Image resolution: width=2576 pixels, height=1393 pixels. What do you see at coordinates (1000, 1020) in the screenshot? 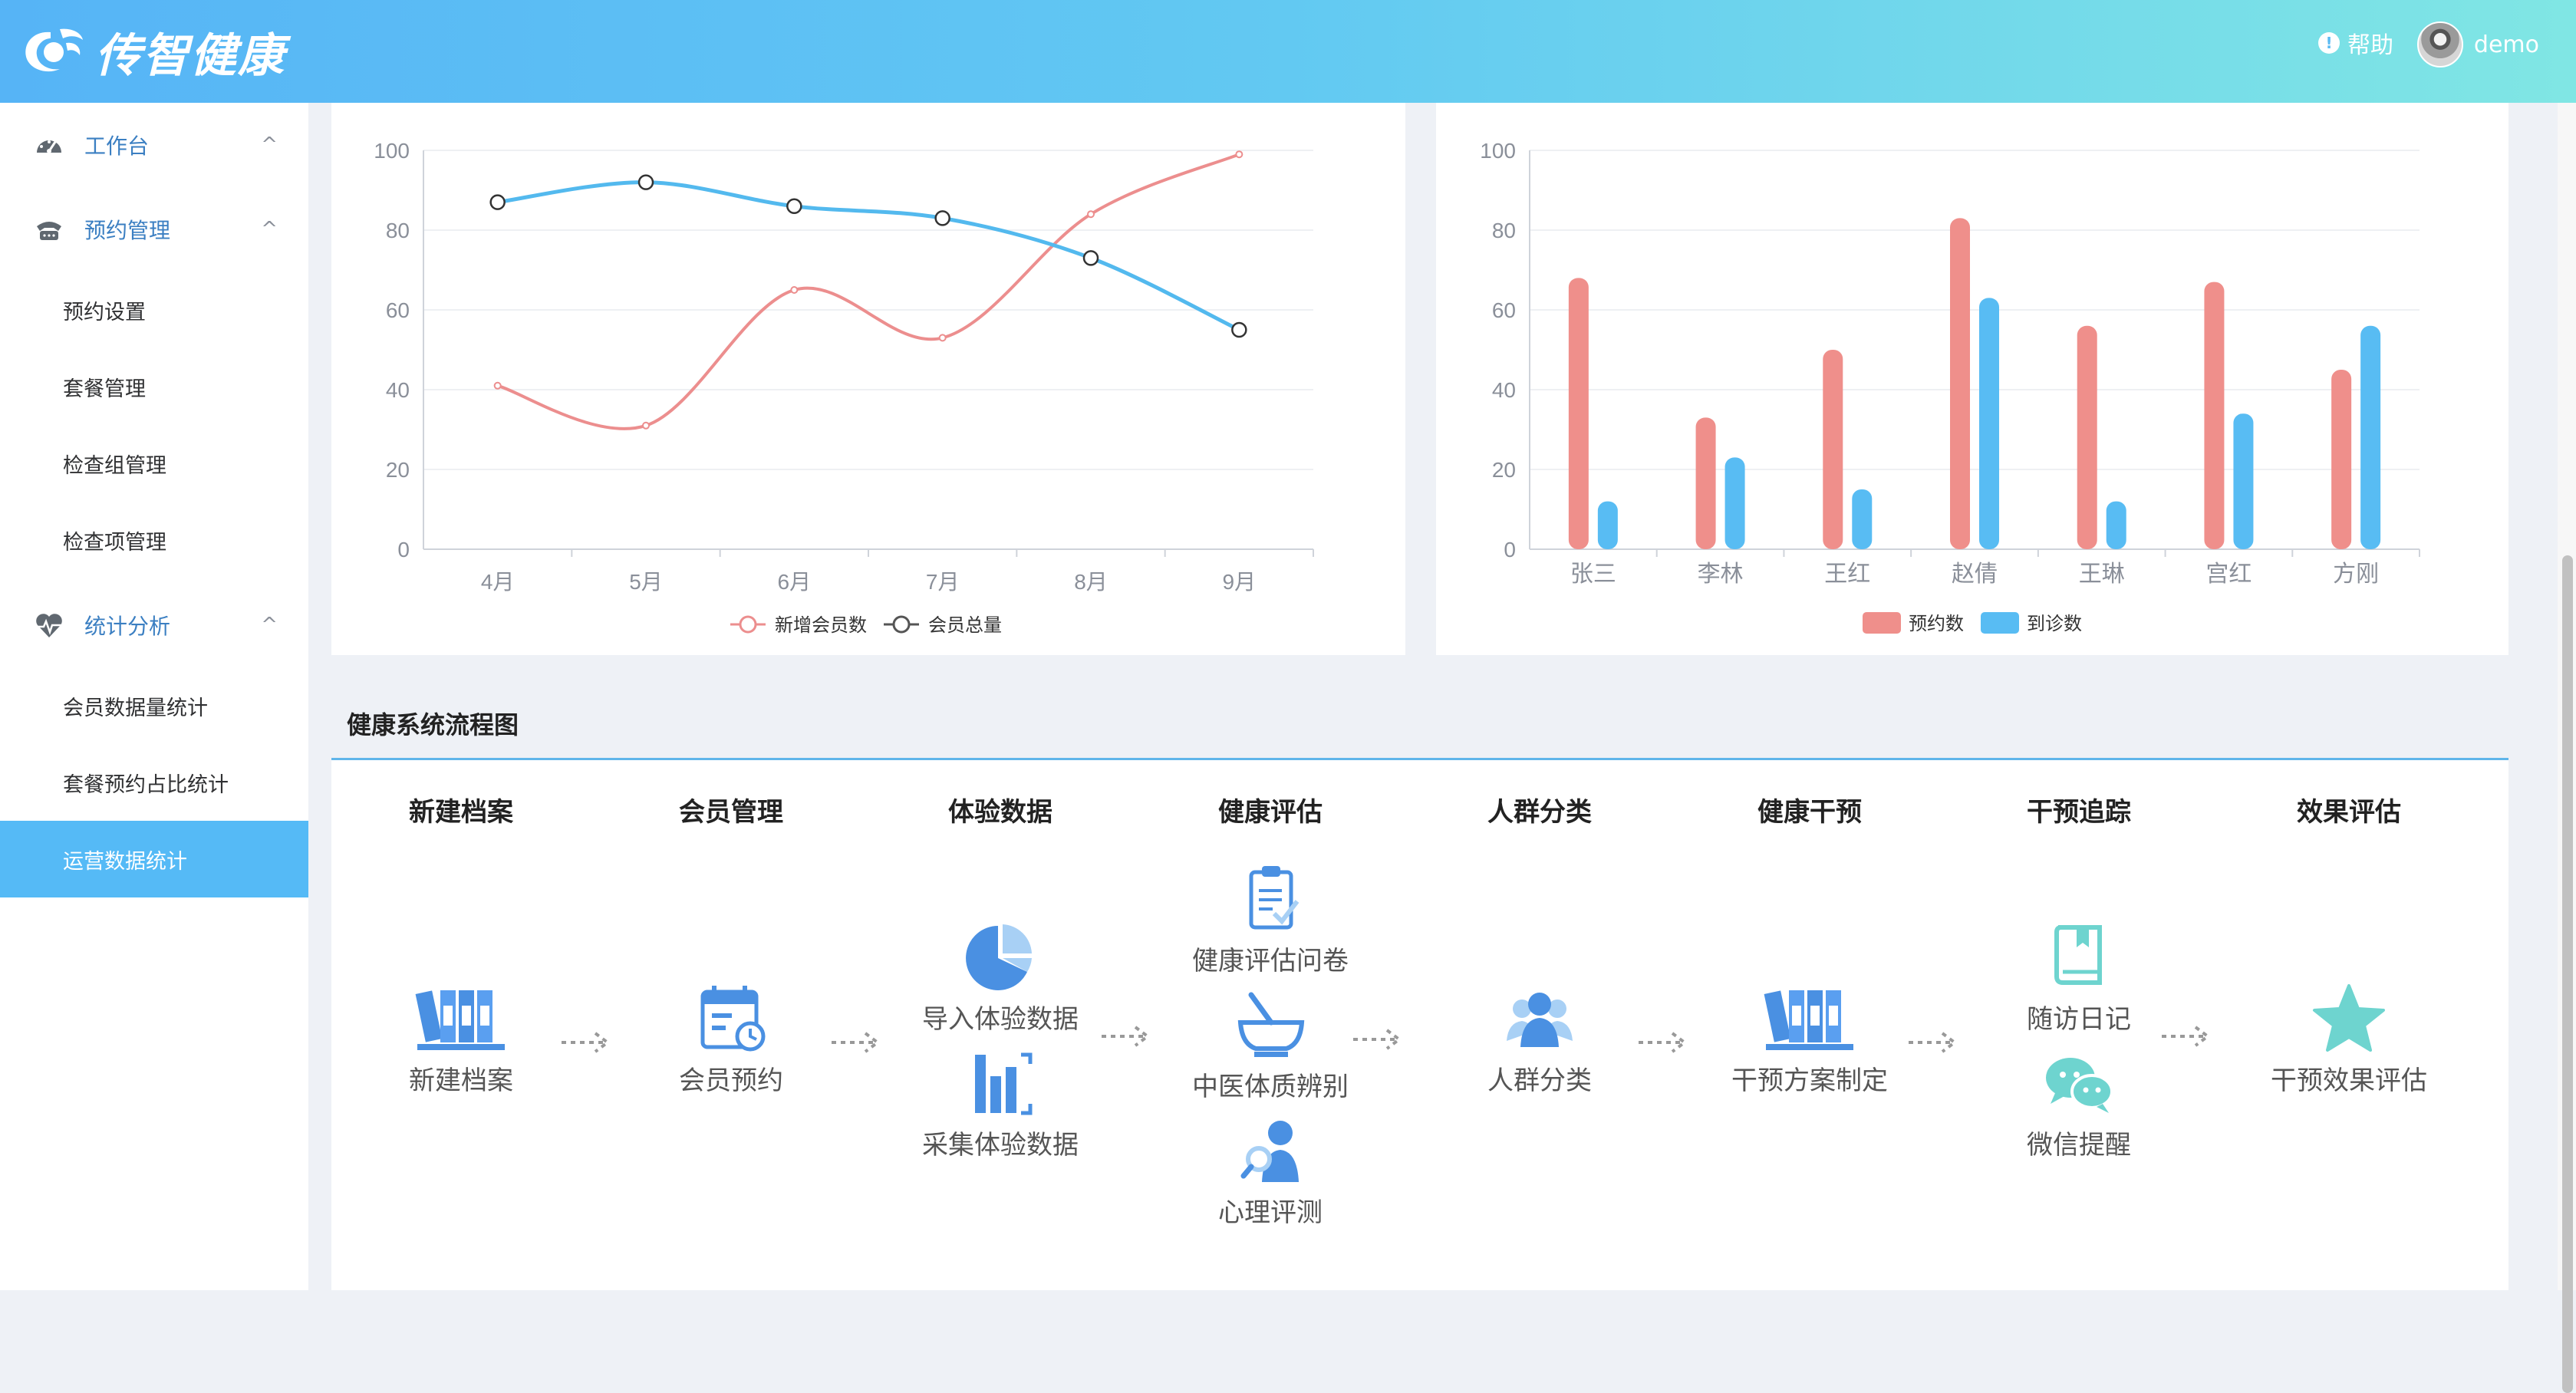
I see `flow-node-label: 导入体验数据` at bounding box center [1000, 1020].